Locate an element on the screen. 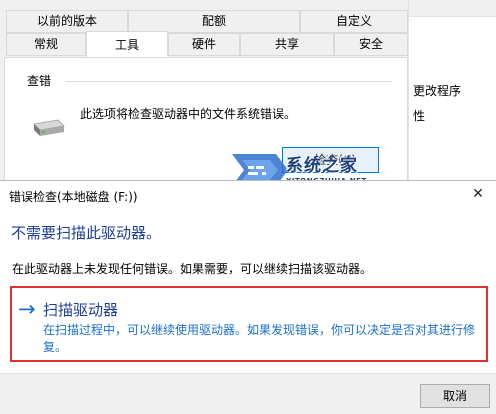  dialog-heading: 不需要扫描此驱动器。 is located at coordinates (86, 233).